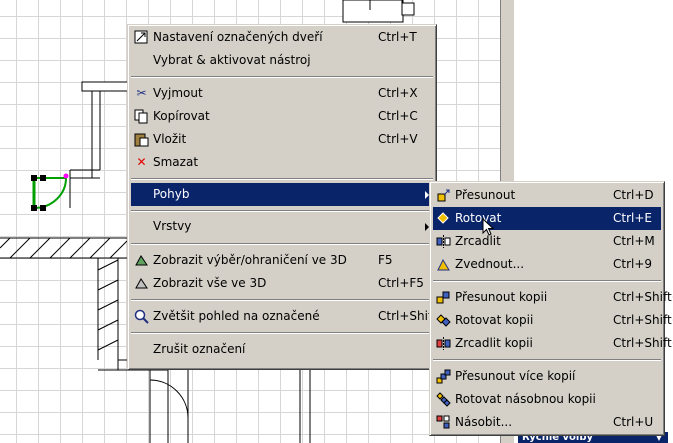 The height and width of the screenshot is (443, 673). What do you see at coordinates (141, 93) in the screenshot?
I see `scissors-icon: ✂` at bounding box center [141, 93].